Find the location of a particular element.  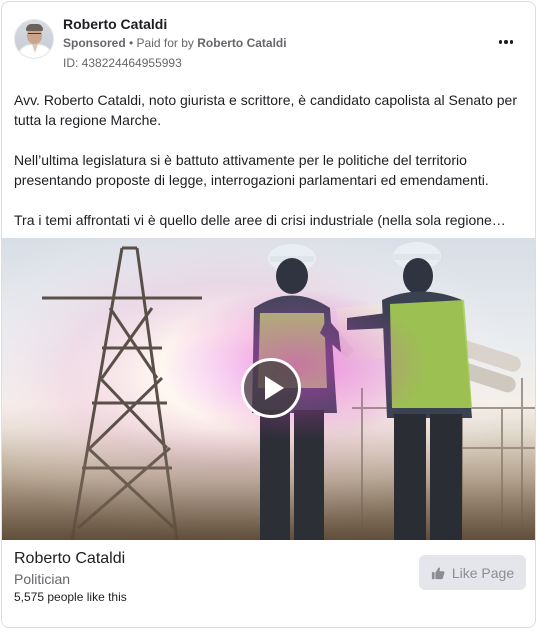

author-avatar is located at coordinates (34, 39).